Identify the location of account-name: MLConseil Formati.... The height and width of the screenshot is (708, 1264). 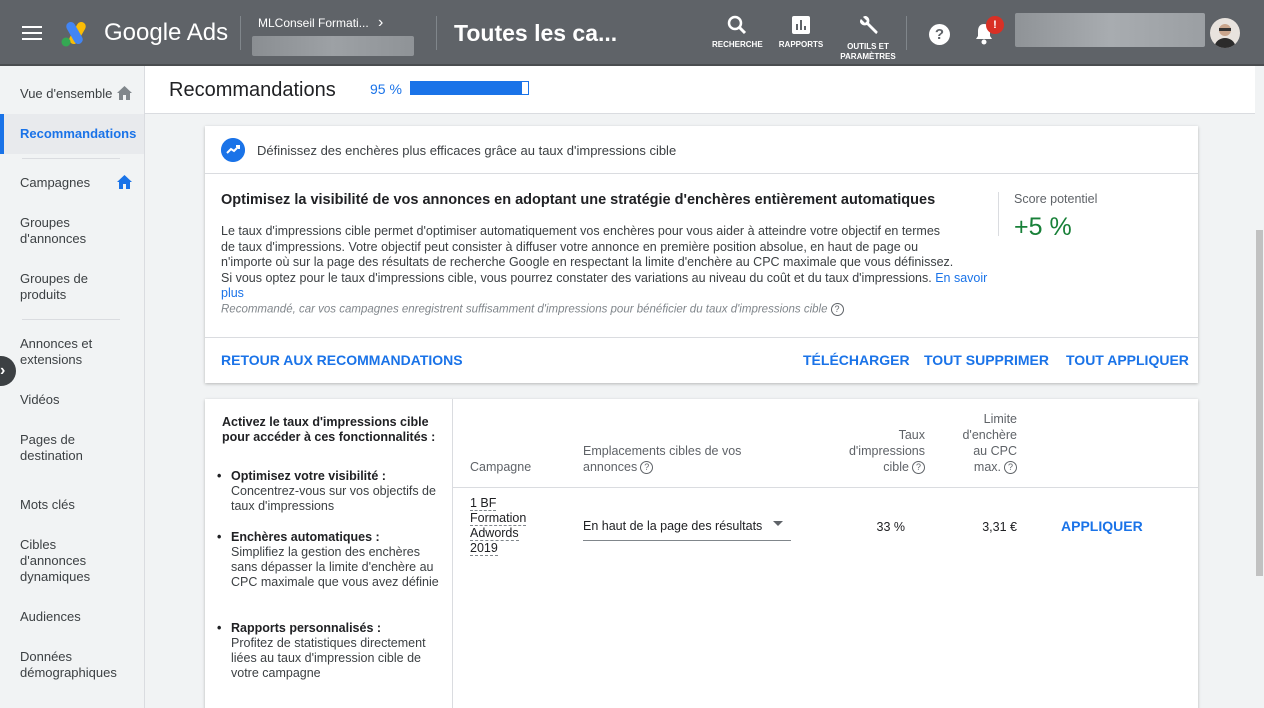
(313, 23).